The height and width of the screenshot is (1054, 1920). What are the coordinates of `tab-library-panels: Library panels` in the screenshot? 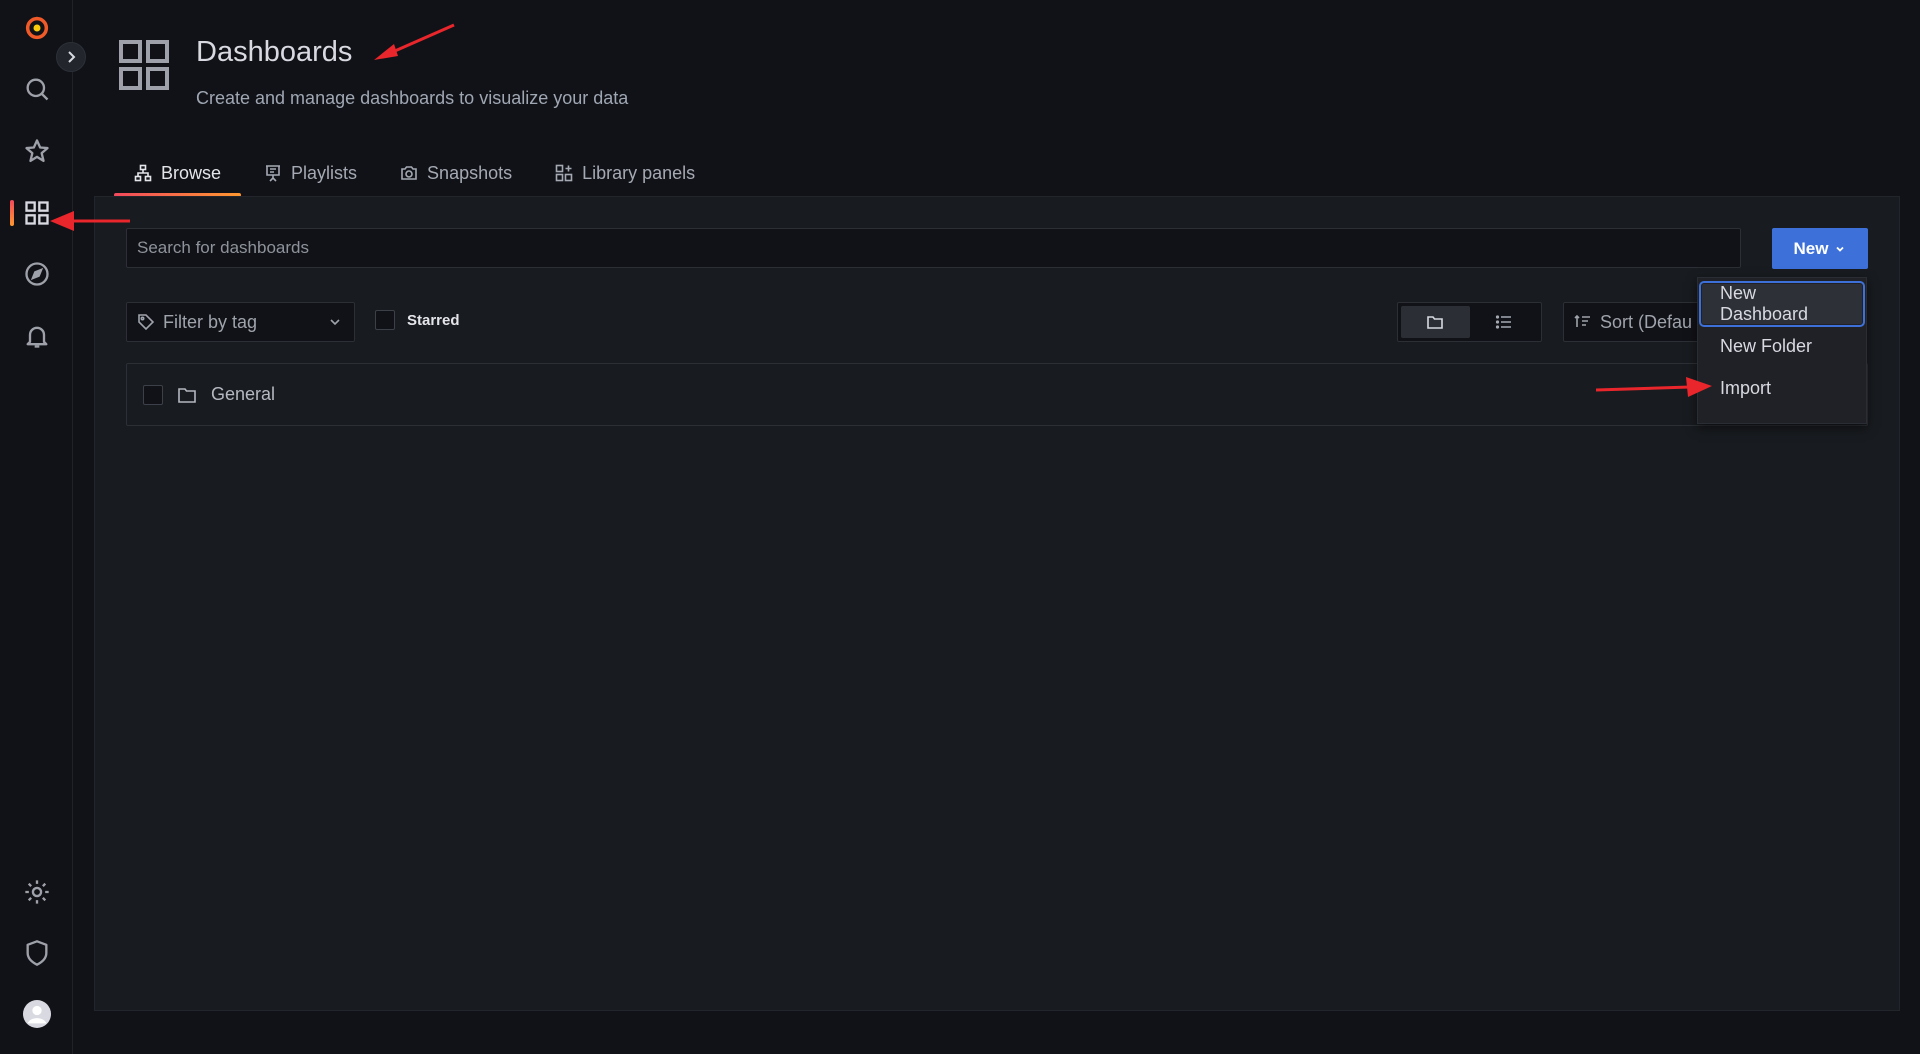 It's located at (625, 173).